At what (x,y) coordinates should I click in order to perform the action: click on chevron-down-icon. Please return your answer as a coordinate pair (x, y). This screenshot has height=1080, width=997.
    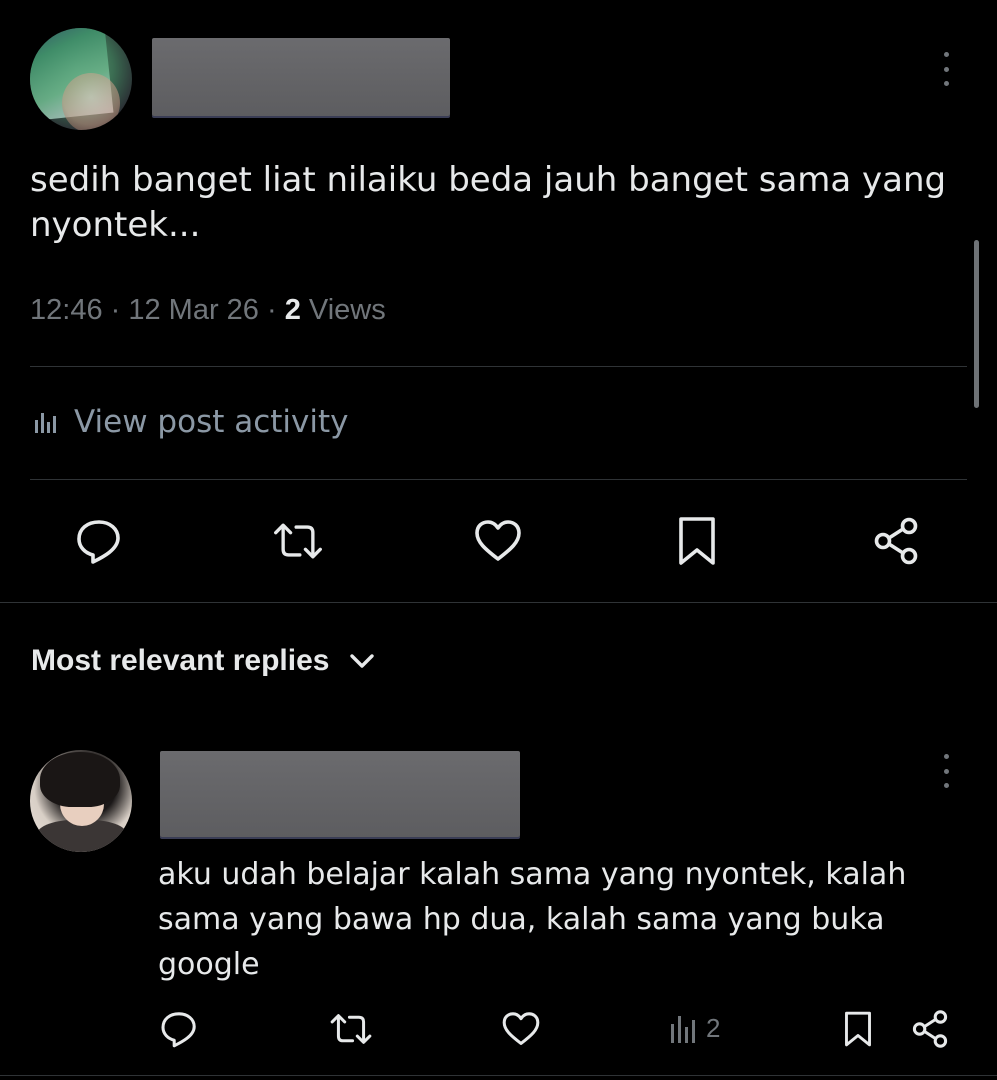
    Looking at the image, I should click on (362, 661).